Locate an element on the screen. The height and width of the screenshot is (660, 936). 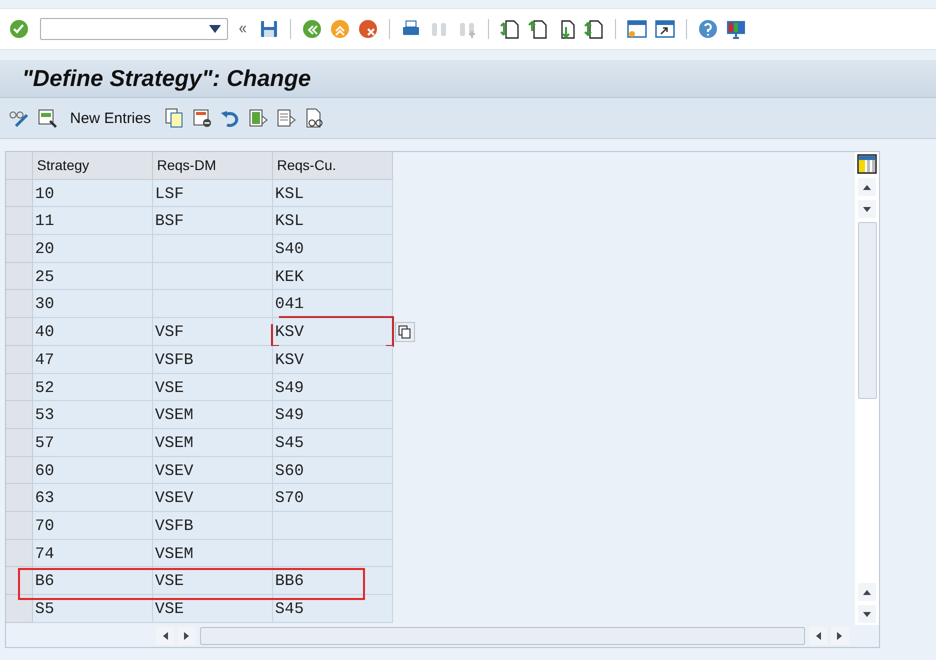
column-header: Reqs-DM is located at coordinates (213, 166).